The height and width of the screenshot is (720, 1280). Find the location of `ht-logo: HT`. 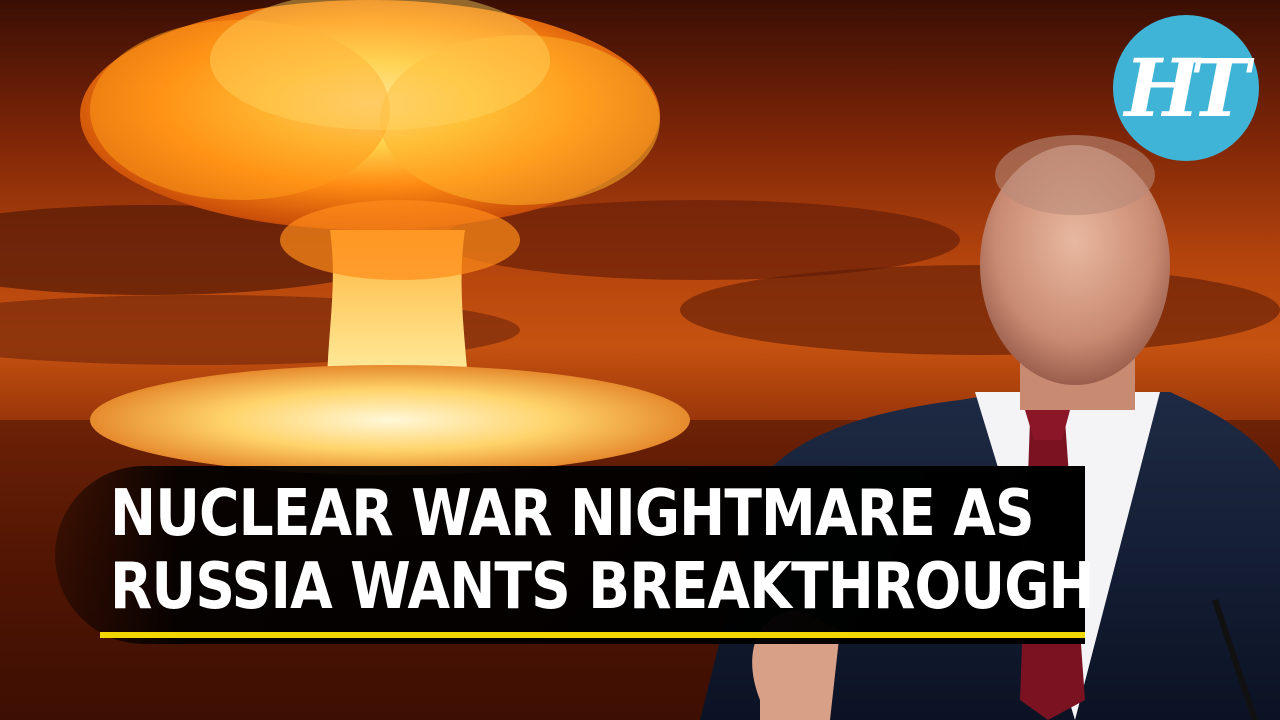

ht-logo: HT is located at coordinates (1186, 88).